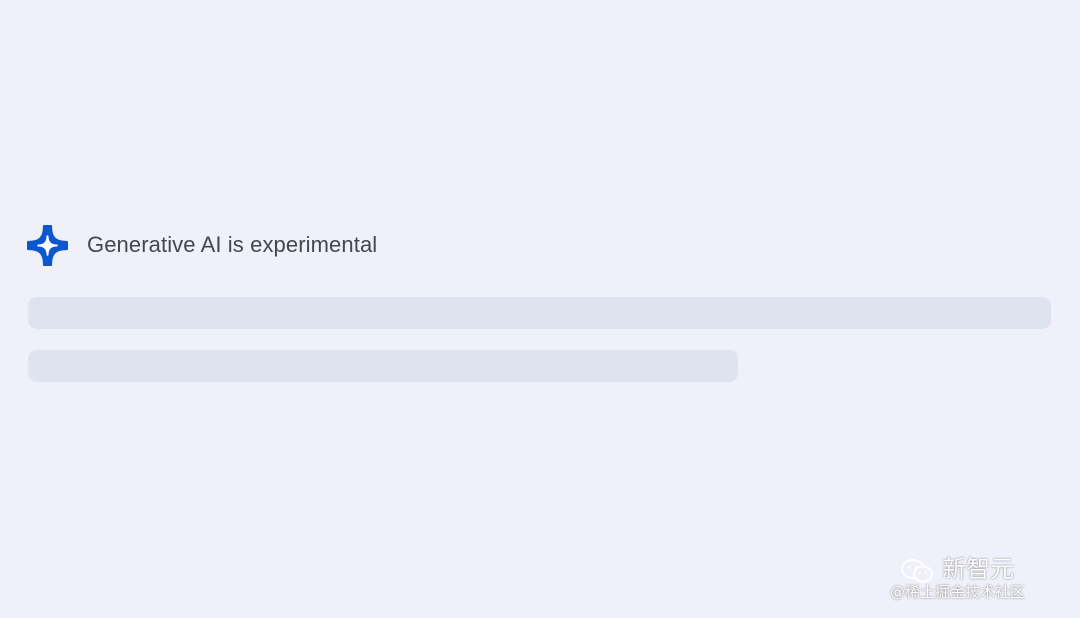 The width and height of the screenshot is (1080, 618). I want to click on watermark-brand: 新智元, so click(978, 569).